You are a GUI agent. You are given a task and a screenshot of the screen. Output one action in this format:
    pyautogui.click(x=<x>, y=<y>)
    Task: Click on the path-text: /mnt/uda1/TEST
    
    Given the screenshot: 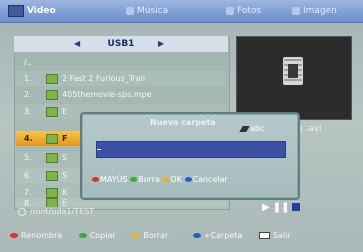 What is the action you would take?
    pyautogui.click(x=62, y=211)
    